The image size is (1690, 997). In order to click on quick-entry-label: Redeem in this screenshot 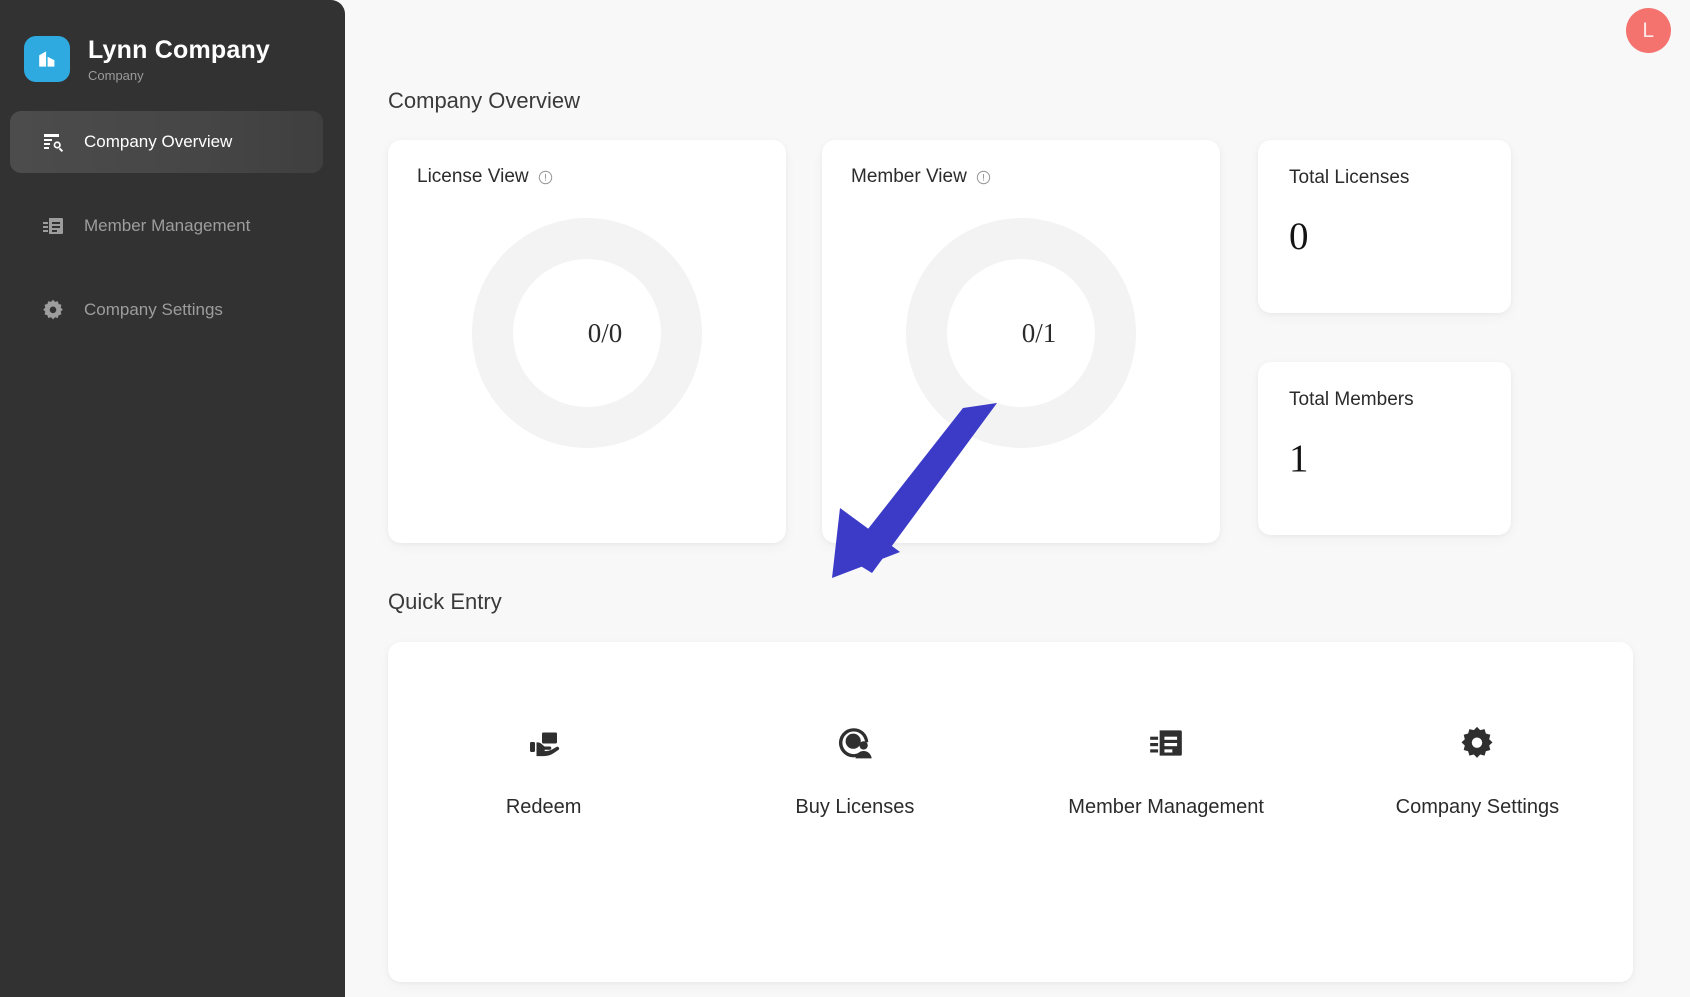, I will do `click(543, 807)`.